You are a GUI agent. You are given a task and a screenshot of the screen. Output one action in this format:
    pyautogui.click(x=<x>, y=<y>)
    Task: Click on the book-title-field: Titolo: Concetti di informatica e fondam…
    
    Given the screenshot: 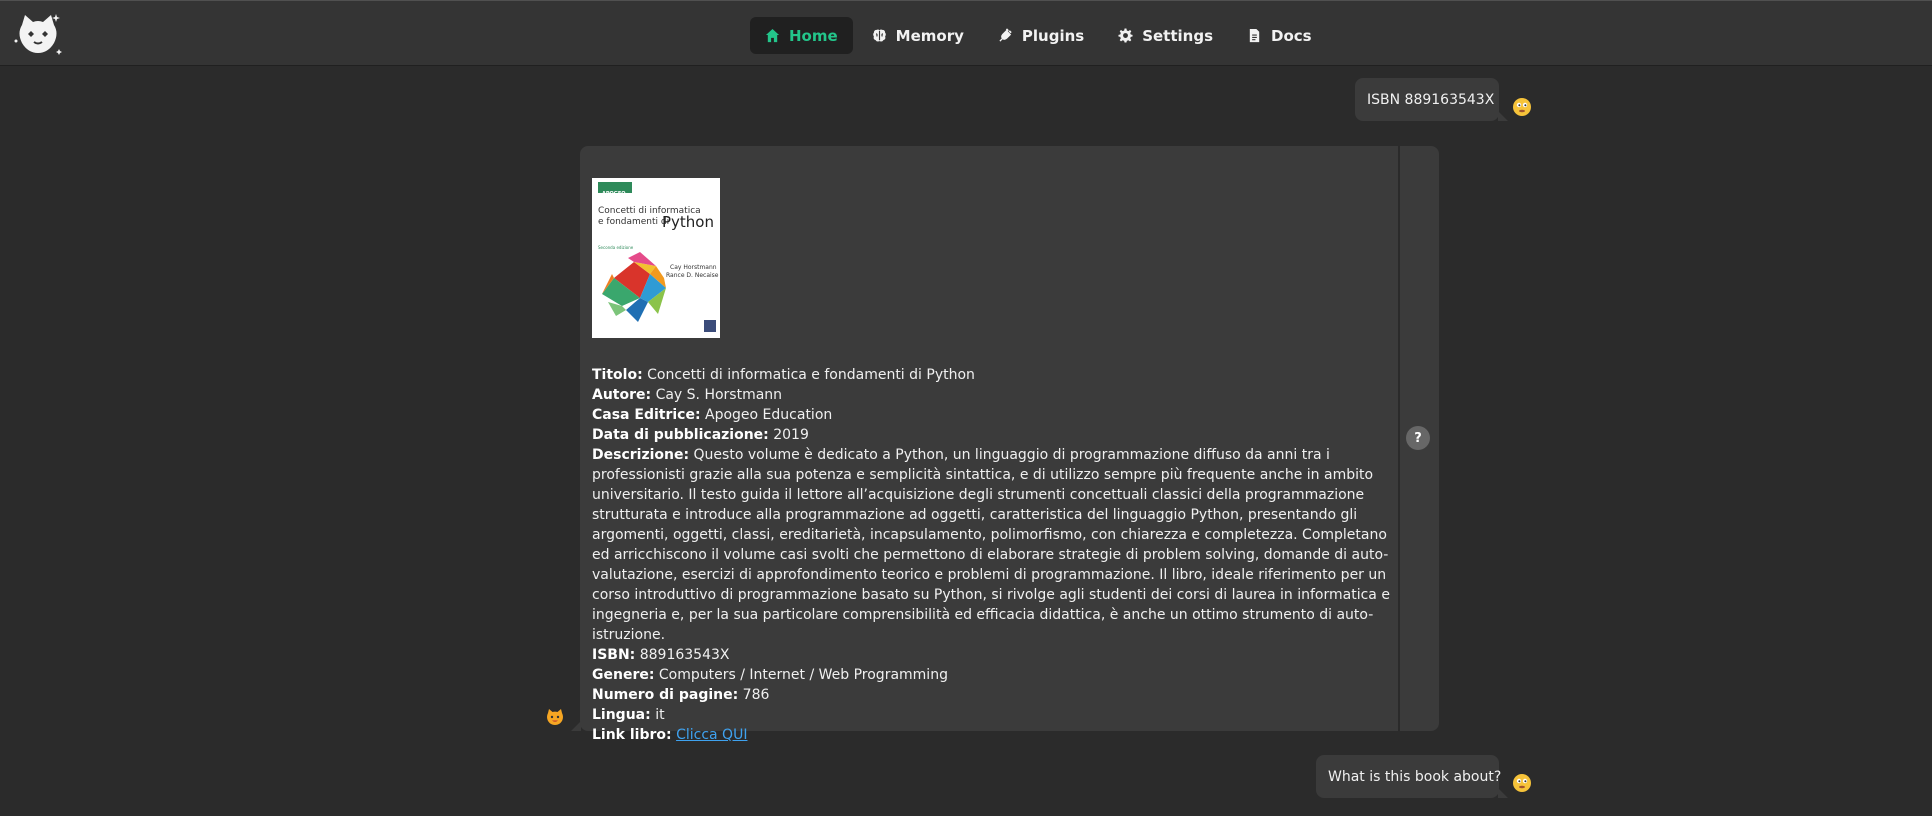 What is the action you would take?
    pyautogui.click(x=992, y=375)
    